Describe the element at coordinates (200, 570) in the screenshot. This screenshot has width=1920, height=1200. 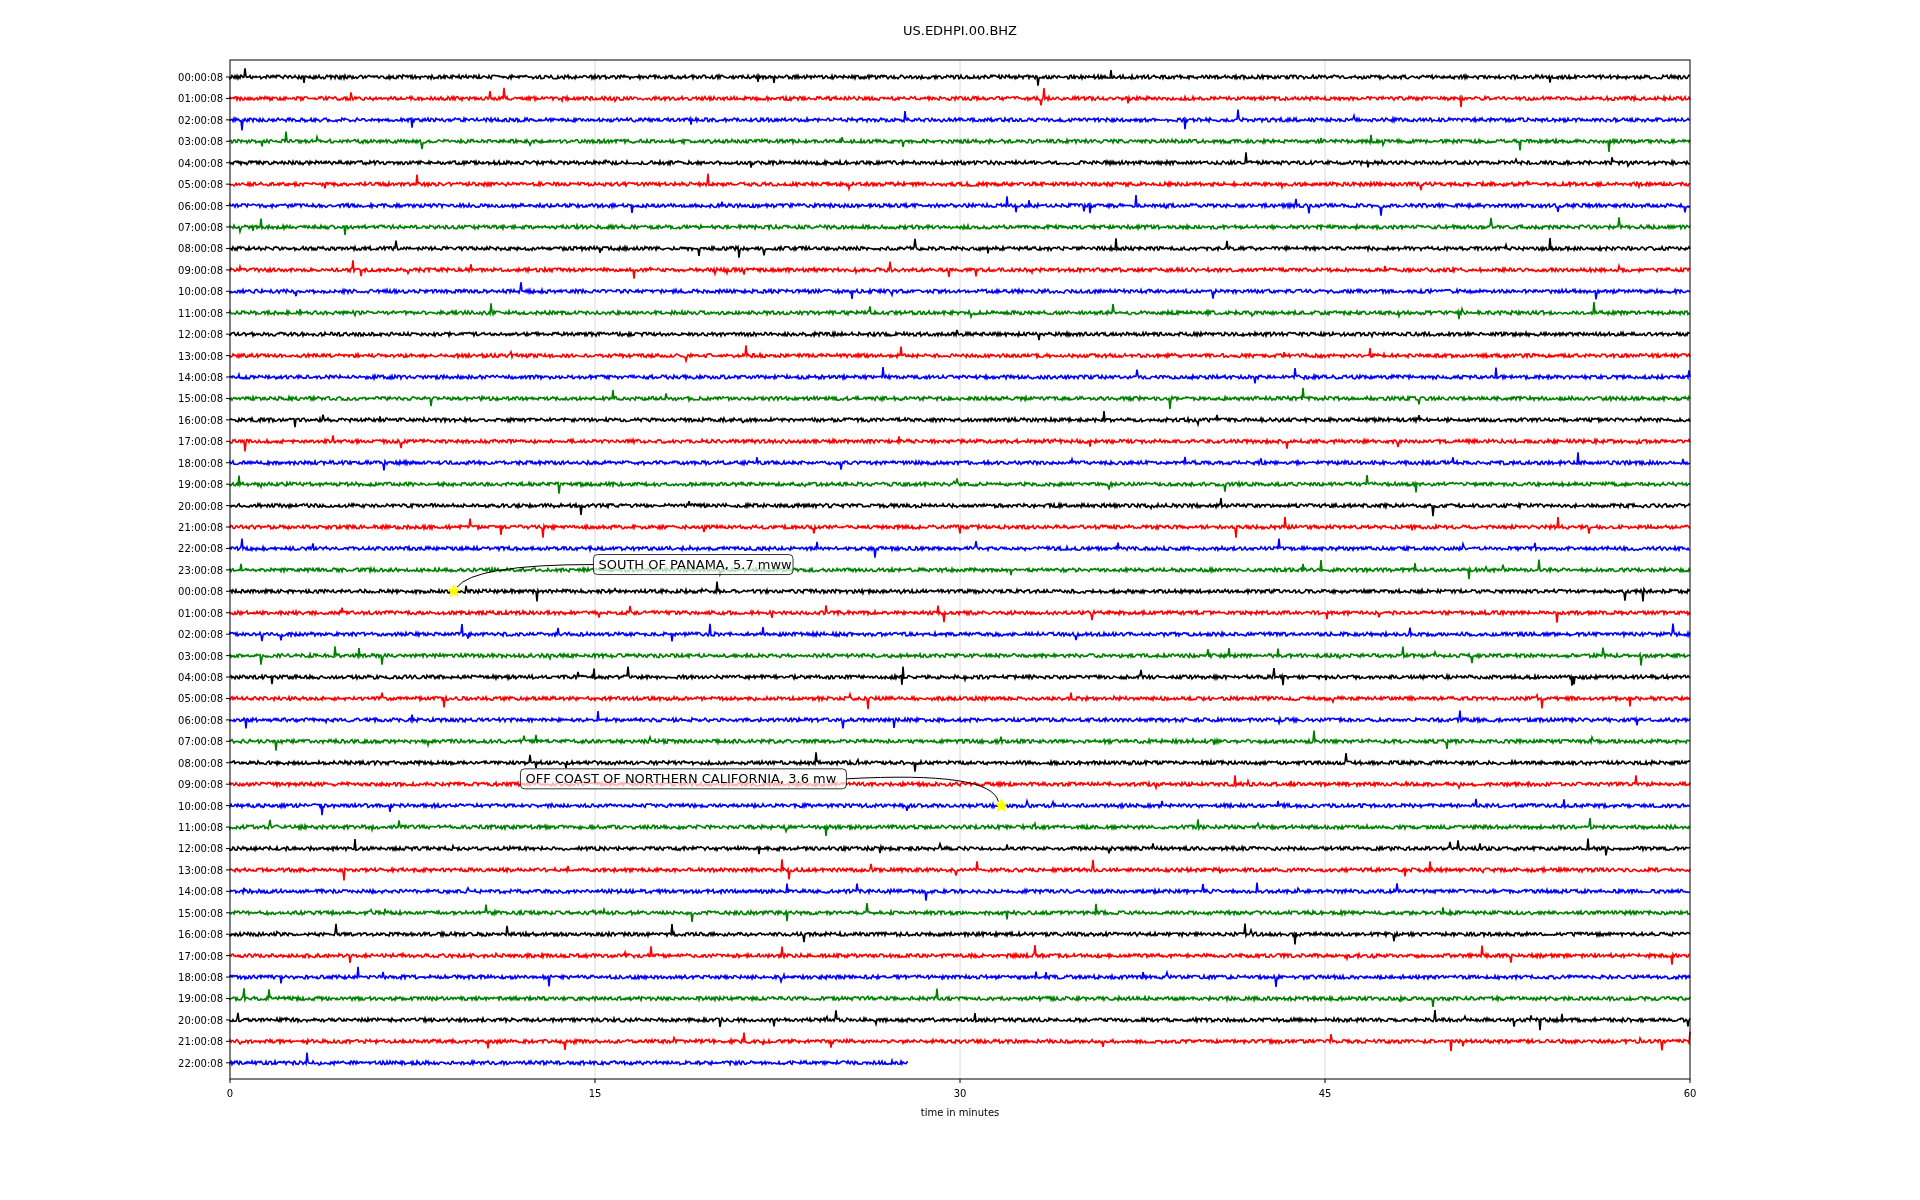
I see `time-tick-label: 23:00:08` at that location.